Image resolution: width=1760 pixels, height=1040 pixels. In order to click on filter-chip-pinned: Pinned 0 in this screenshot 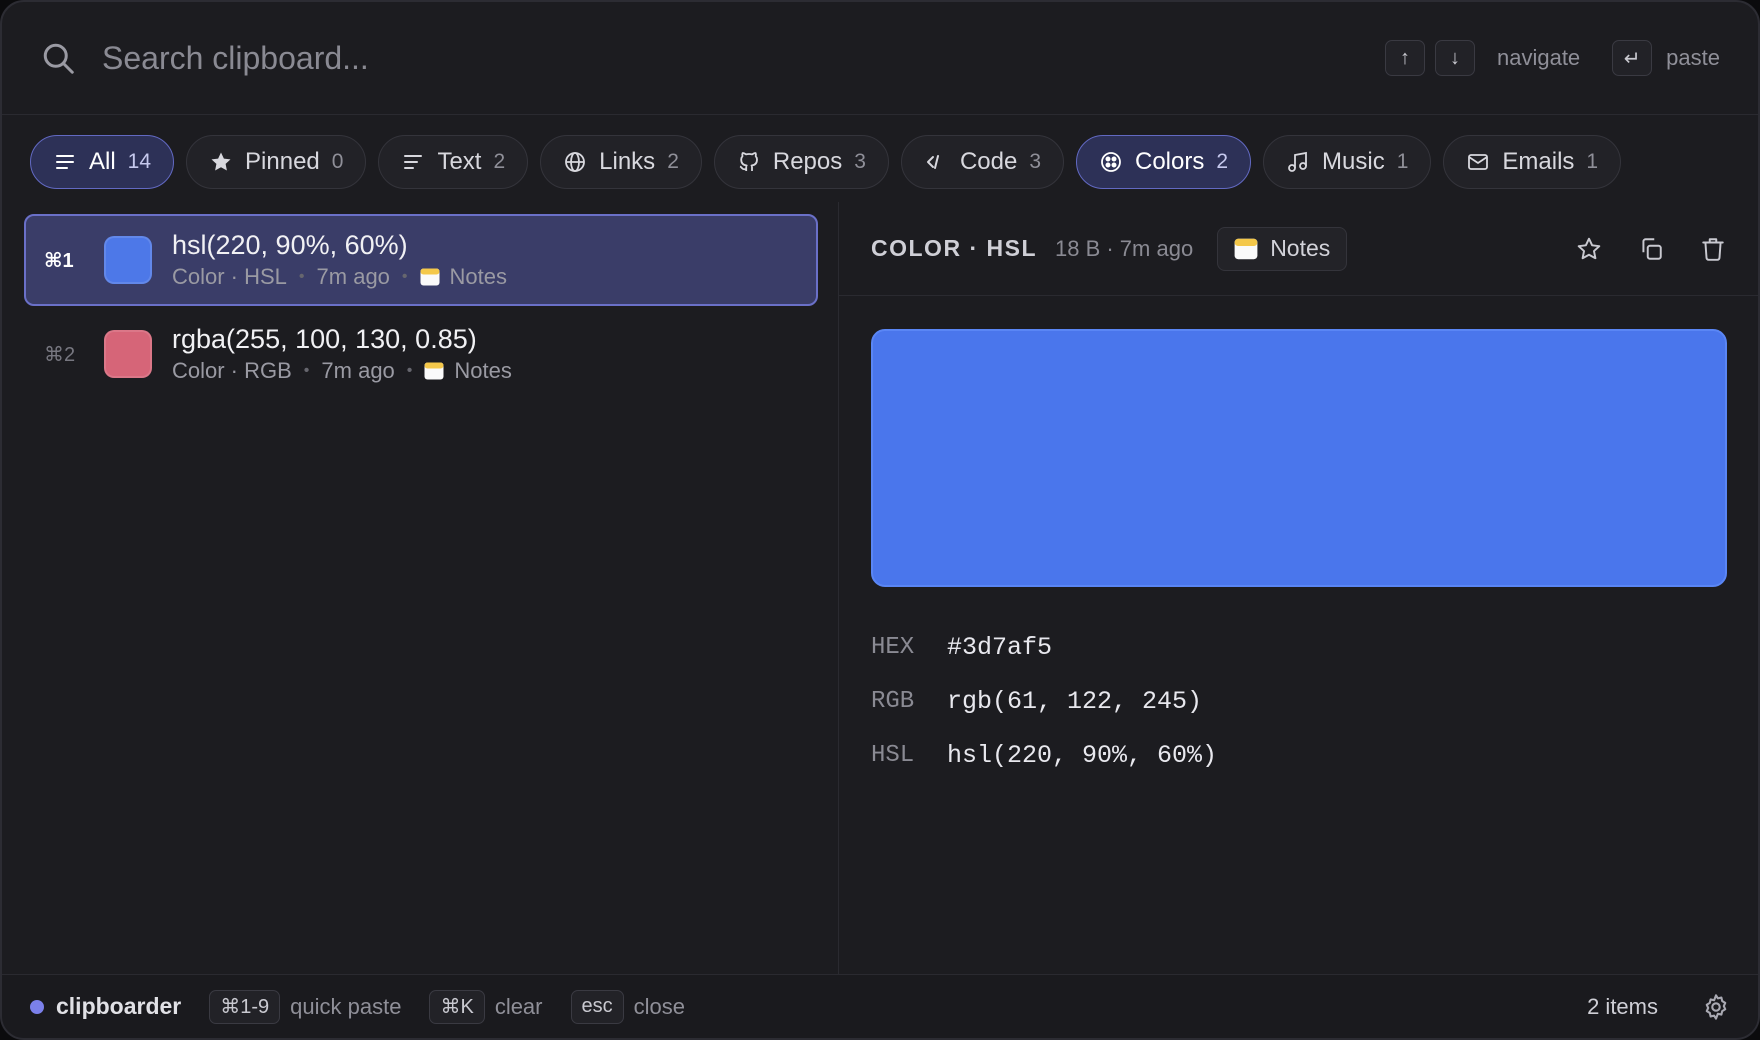, I will do `click(276, 162)`.